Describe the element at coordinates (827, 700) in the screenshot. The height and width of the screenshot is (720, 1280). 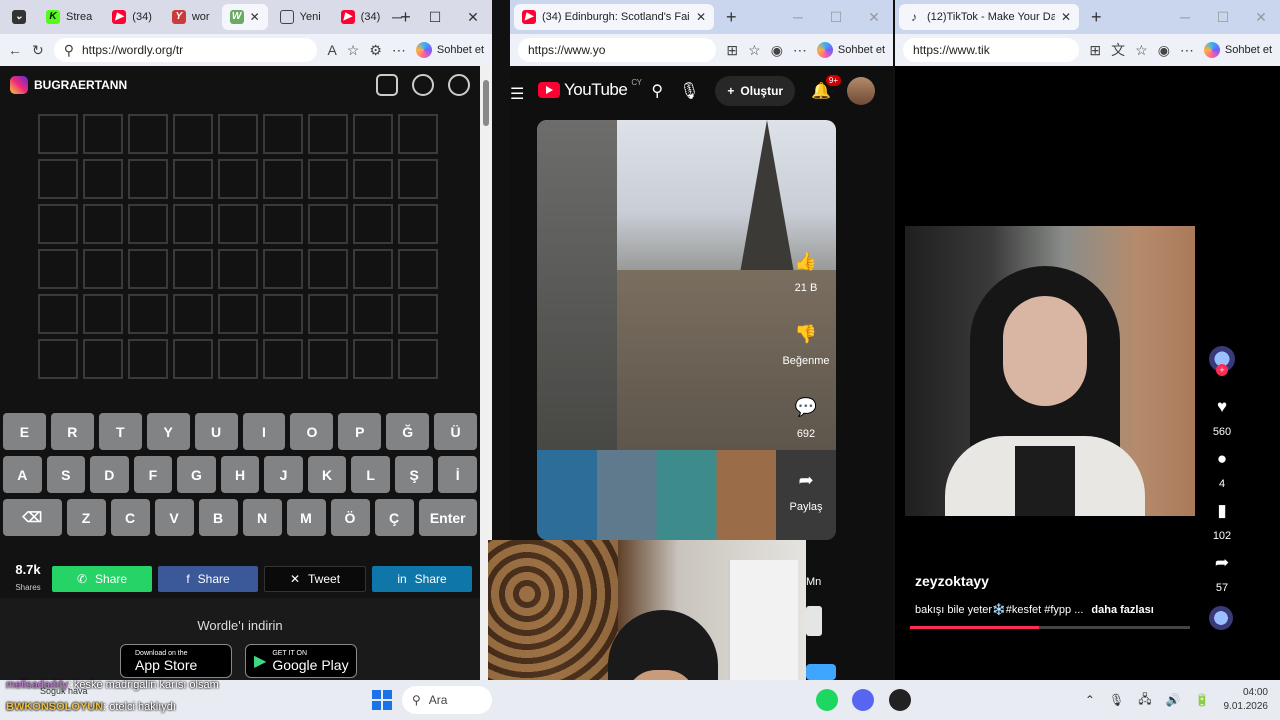
I see `spotify-icon` at that location.